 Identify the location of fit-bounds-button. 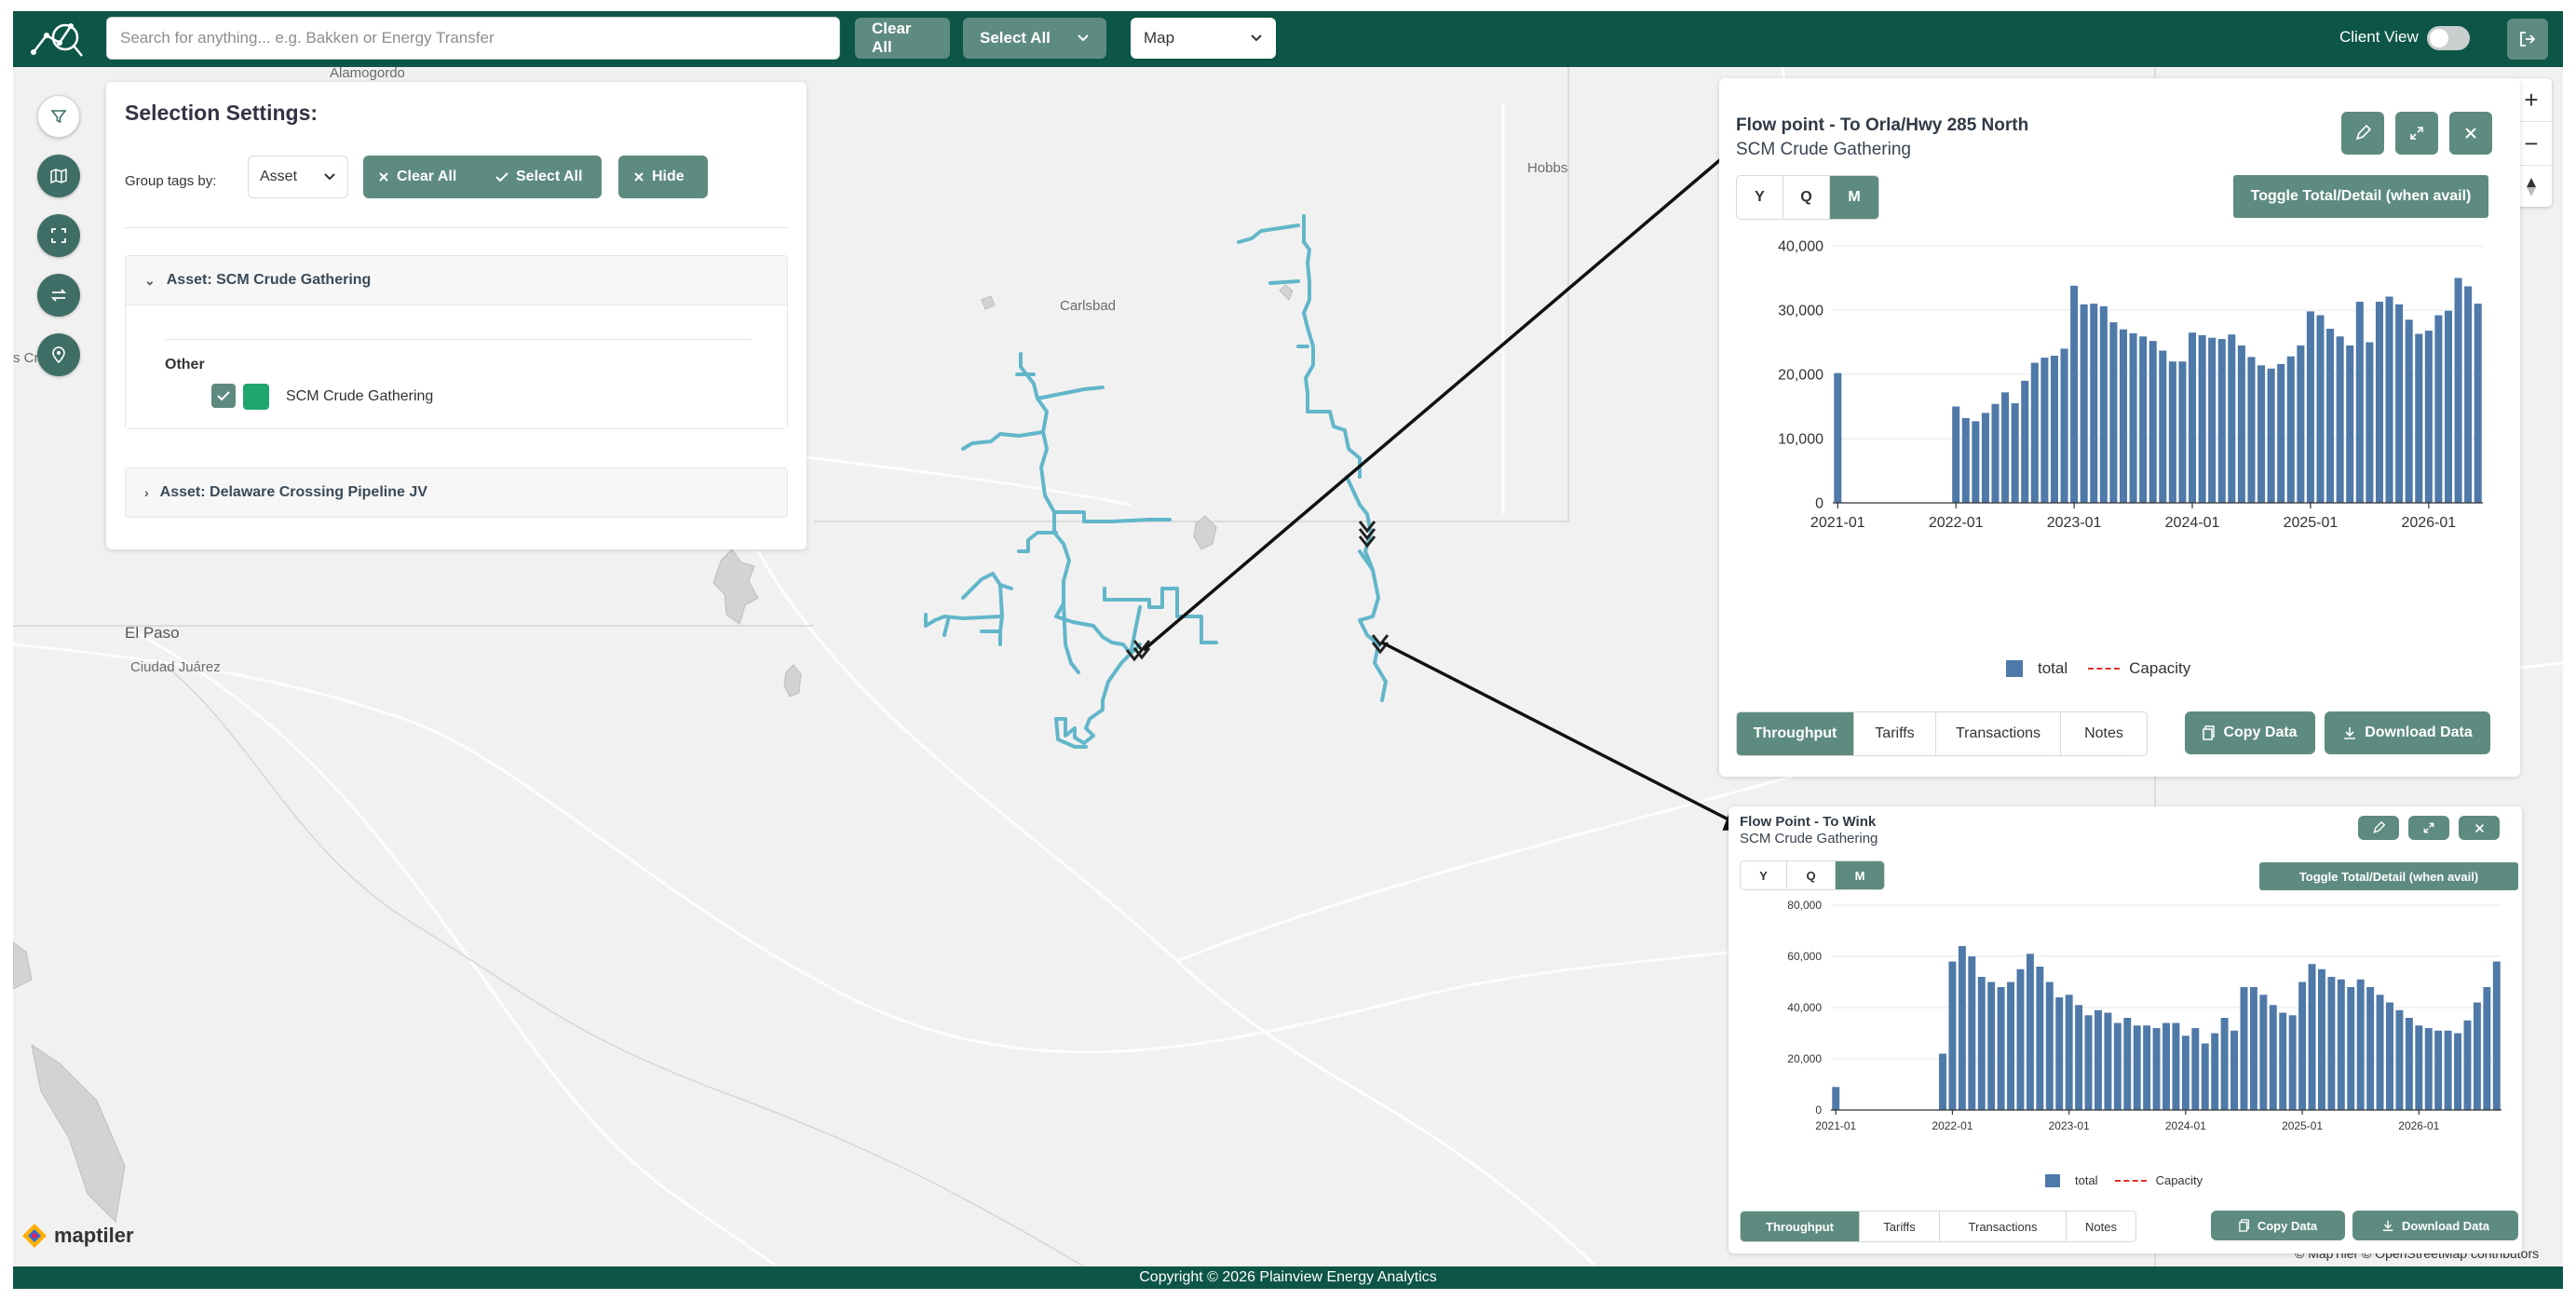
(58, 236).